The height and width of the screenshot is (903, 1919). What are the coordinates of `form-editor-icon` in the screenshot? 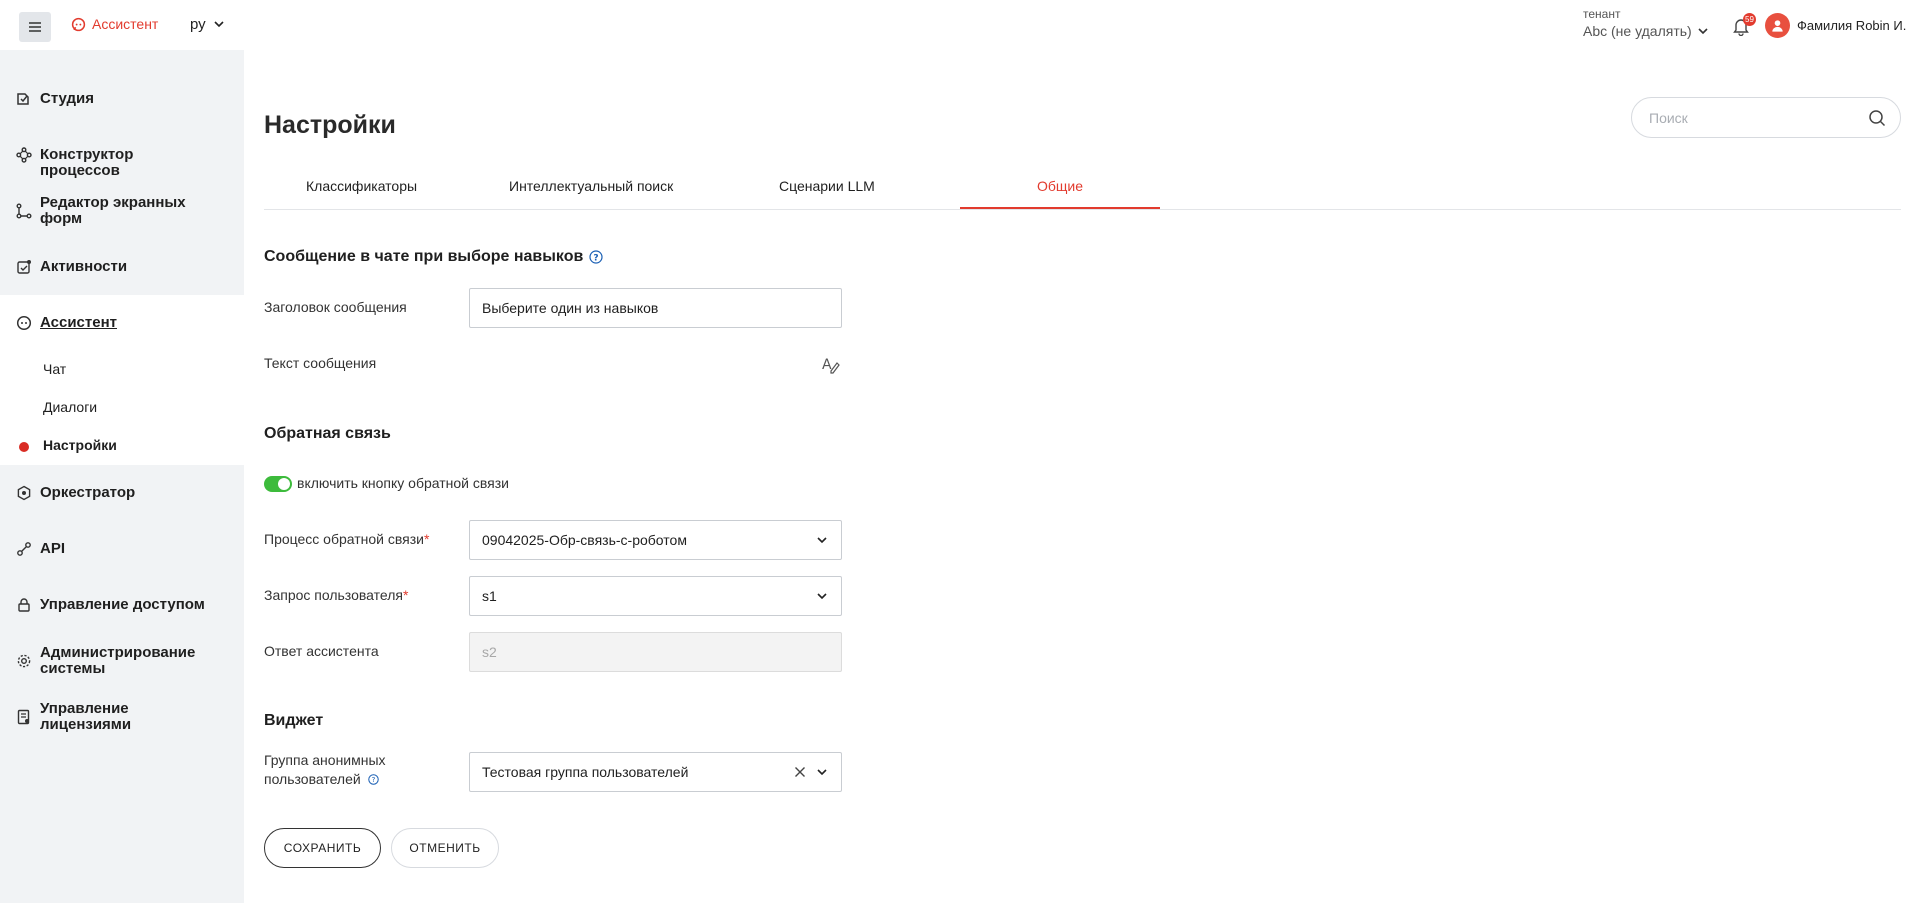 It's located at (24, 211).